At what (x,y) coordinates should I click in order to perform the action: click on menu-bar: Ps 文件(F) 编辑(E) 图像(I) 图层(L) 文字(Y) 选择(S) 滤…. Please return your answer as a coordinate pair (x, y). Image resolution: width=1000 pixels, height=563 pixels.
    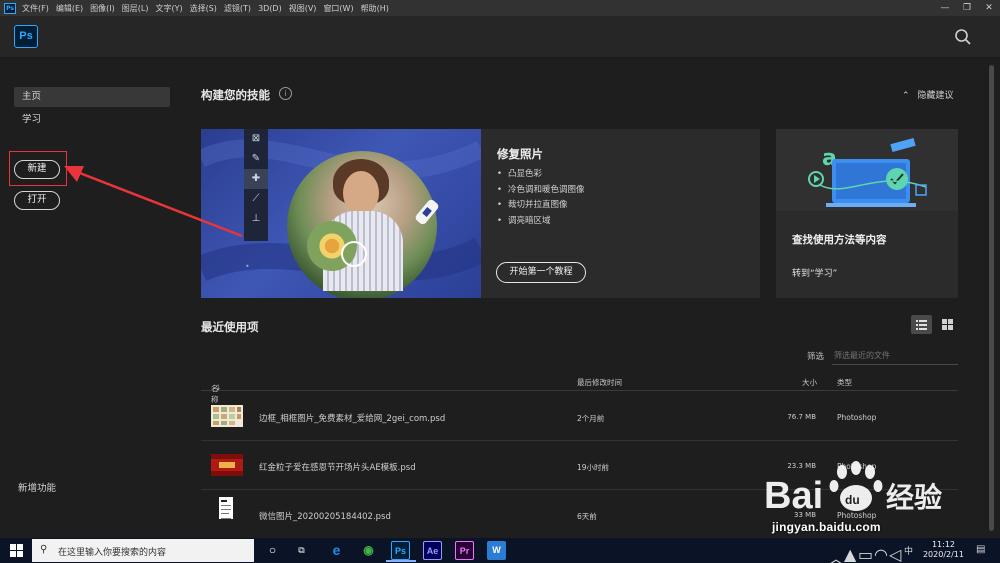
    Looking at the image, I should click on (500, 8).